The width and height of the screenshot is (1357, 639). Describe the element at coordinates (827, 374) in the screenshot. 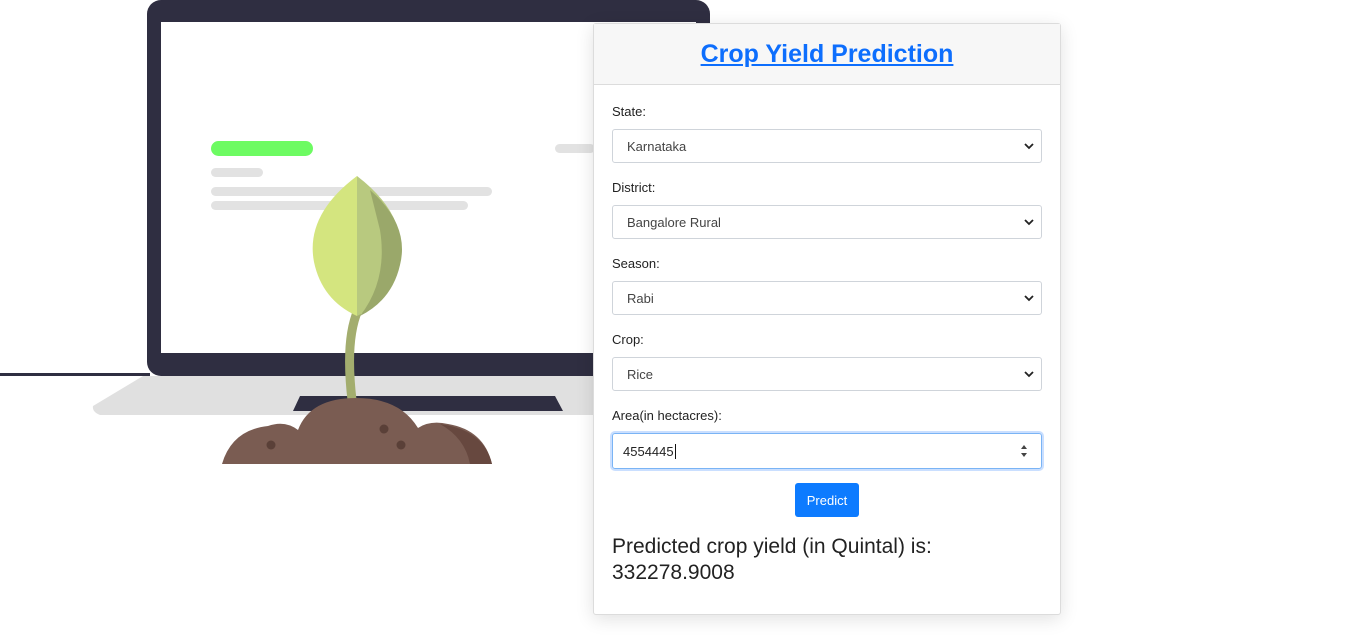

I see `crop-select: Rice` at that location.